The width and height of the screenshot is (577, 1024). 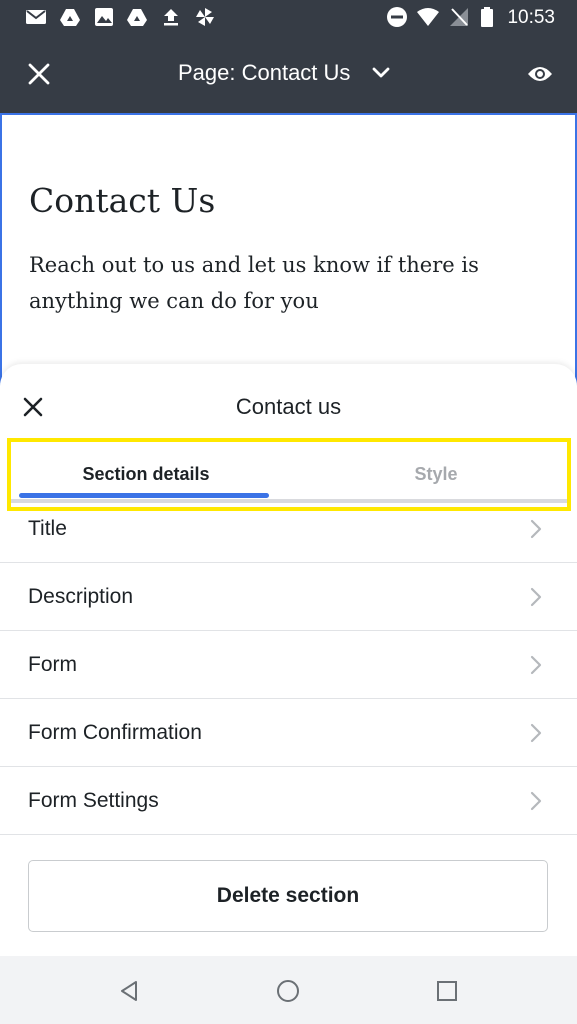 I want to click on list-item-label: Description, so click(x=81, y=596).